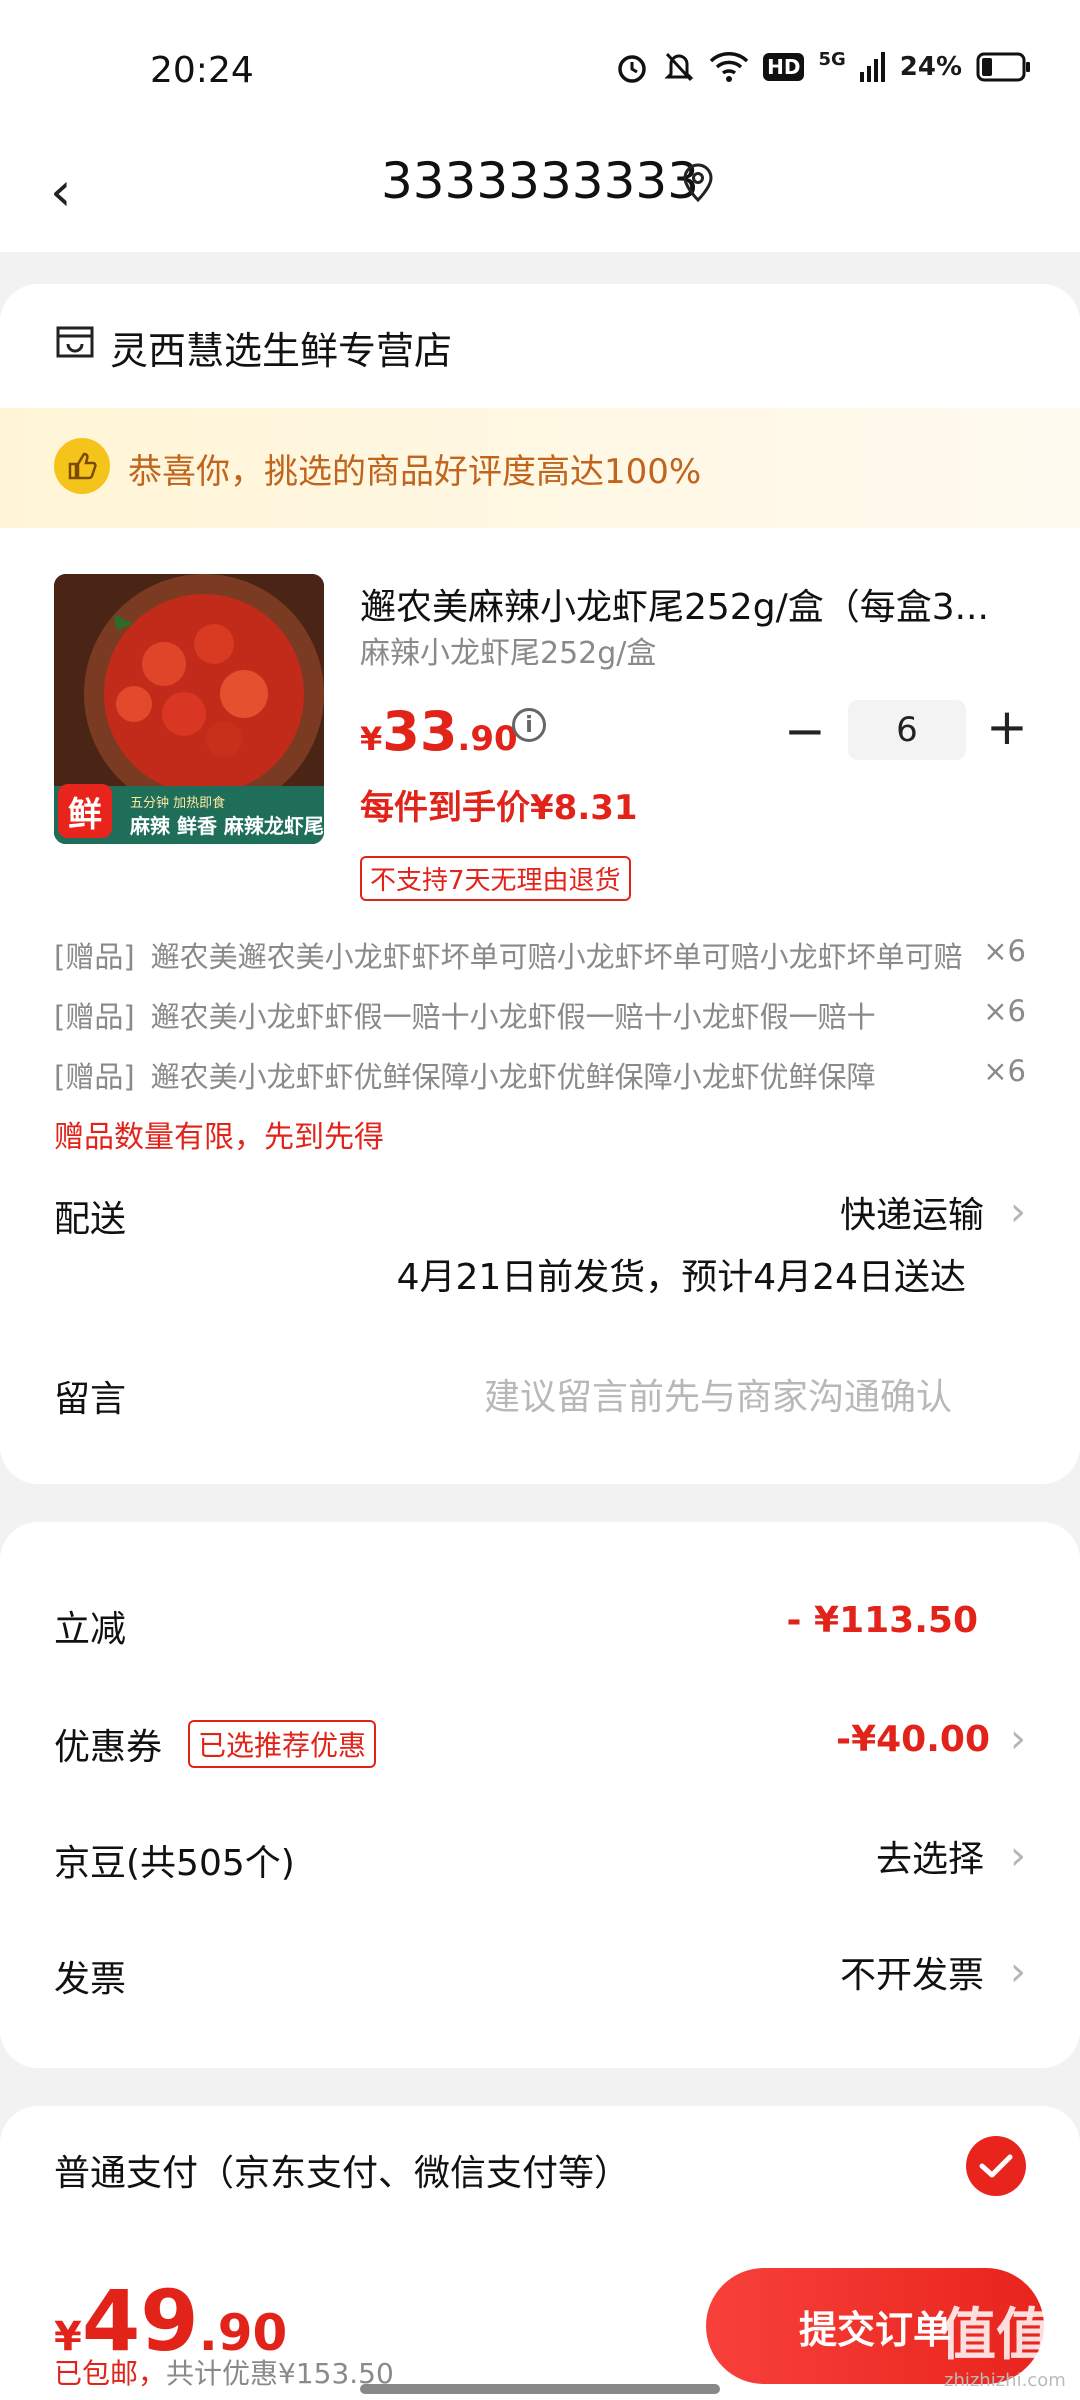  I want to click on gift-name: 邂农美小龙虾虾优鲜保障小龙虾优鲜保障小龙虾优鲜保障, so click(513, 1077).